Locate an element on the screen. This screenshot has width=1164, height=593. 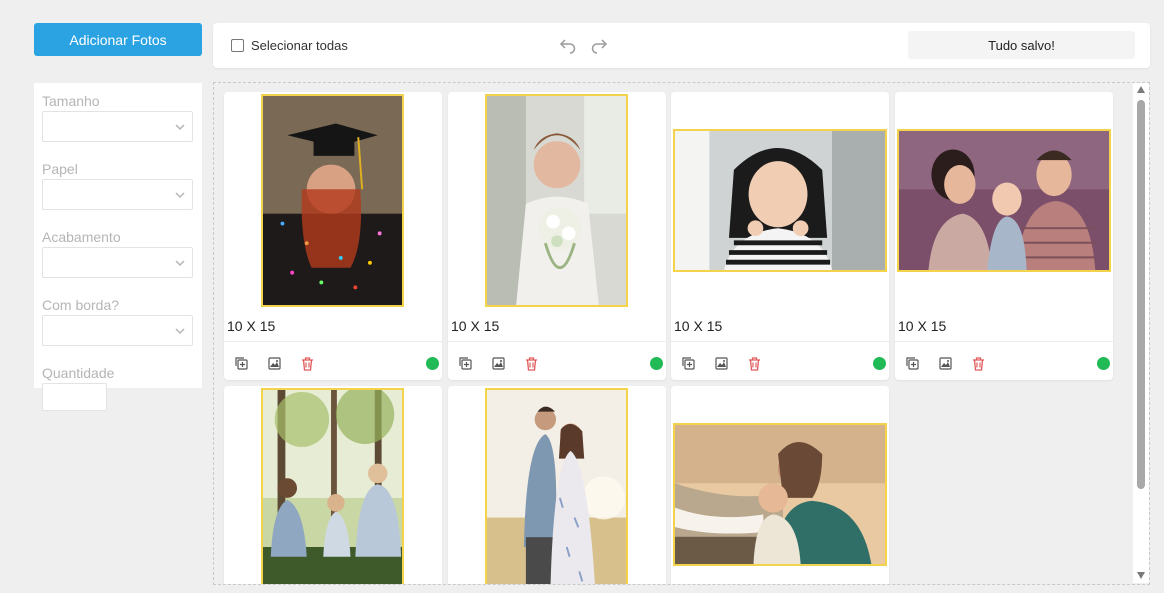
select-all-checkbox: Selecionar todas is located at coordinates (289, 45).